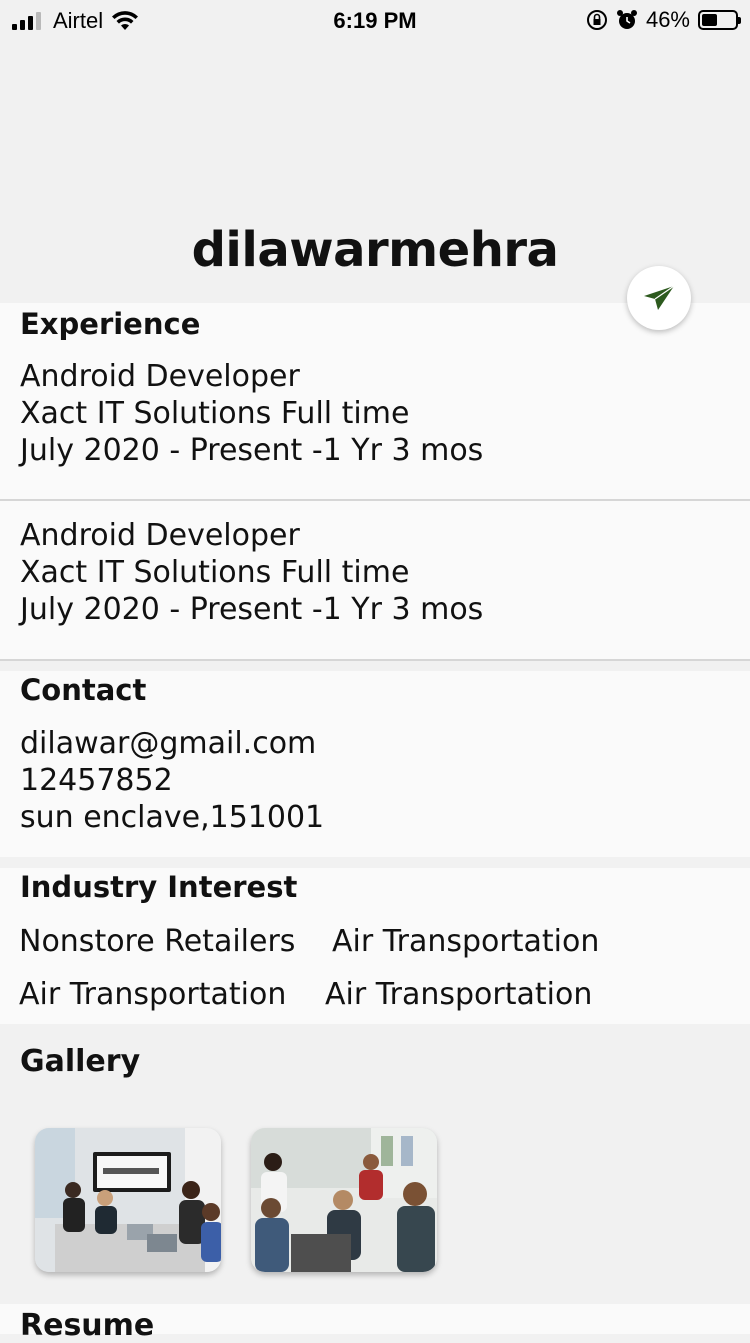 This screenshot has width=750, height=1343. I want to click on experience-title: Experience, so click(110, 324).